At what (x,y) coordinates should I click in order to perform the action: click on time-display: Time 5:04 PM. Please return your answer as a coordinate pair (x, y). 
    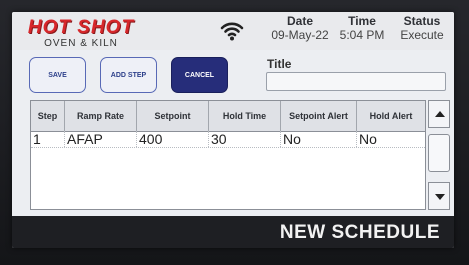
    Looking at the image, I should click on (362, 28).